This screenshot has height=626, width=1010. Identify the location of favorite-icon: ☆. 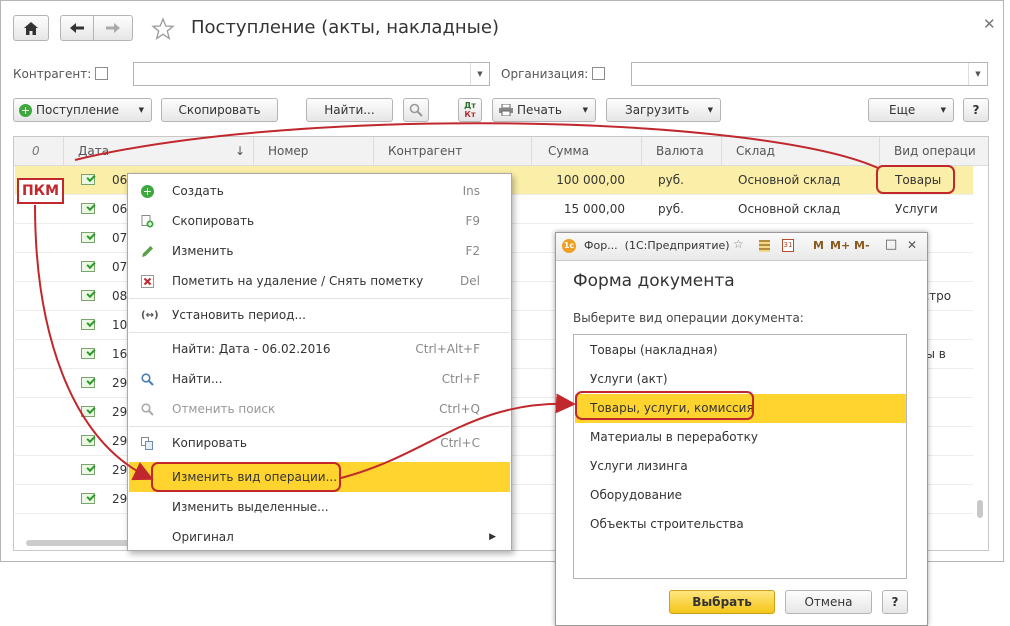
(738, 244).